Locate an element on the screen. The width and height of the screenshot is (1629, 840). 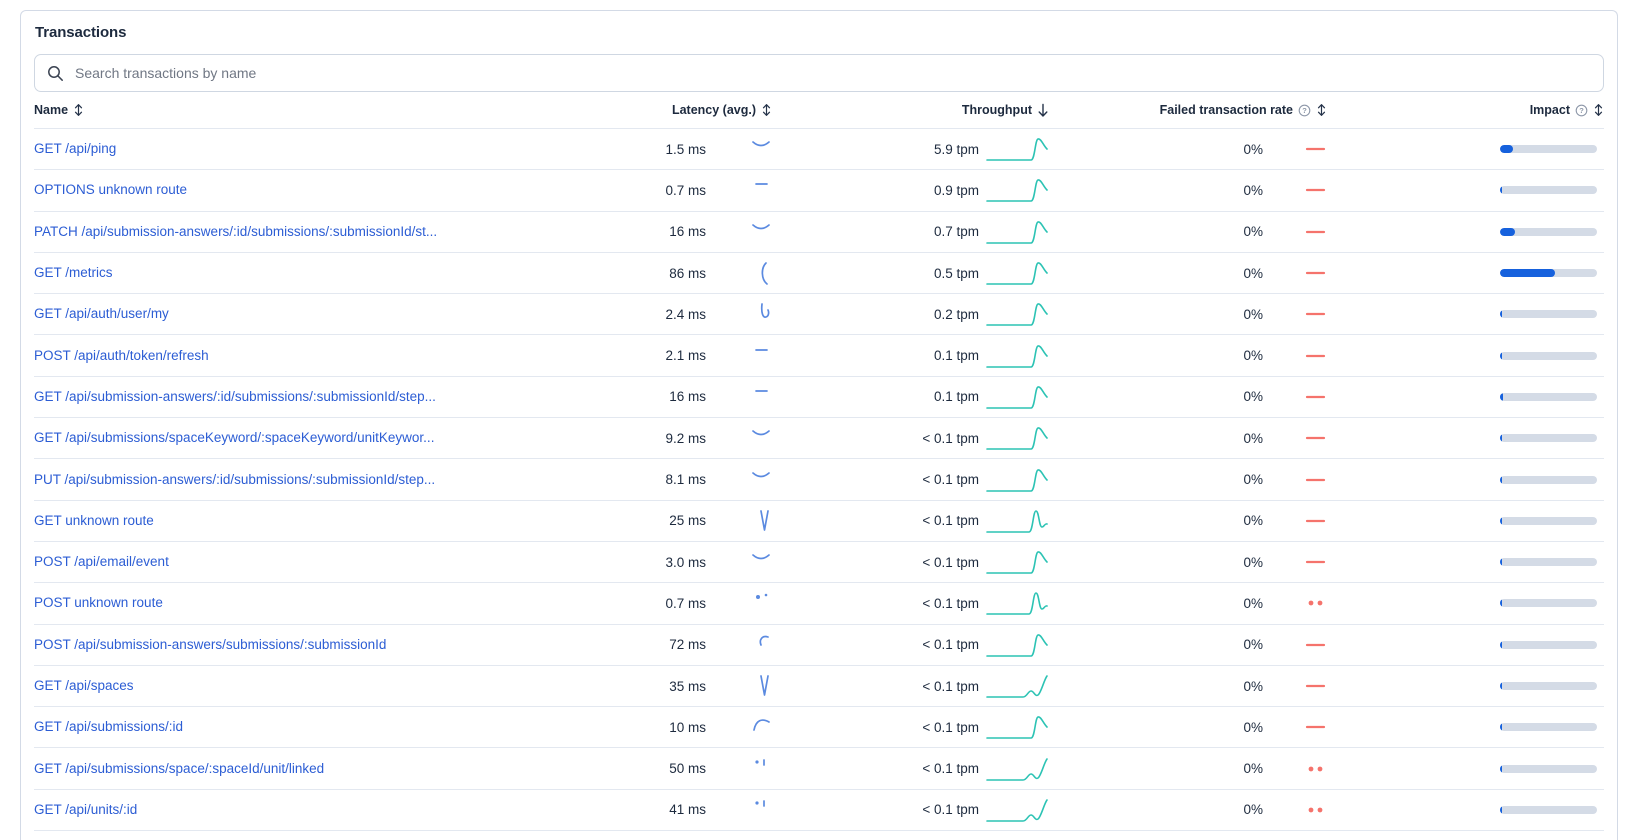
column-header-name: Name is located at coordinates (295, 110).